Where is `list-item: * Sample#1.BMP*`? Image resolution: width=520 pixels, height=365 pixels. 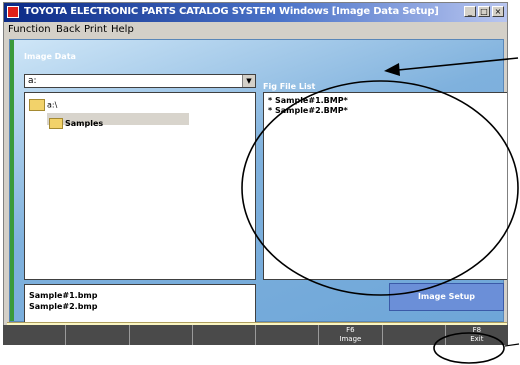 list-item: * Sample#1.BMP* is located at coordinates (308, 100).